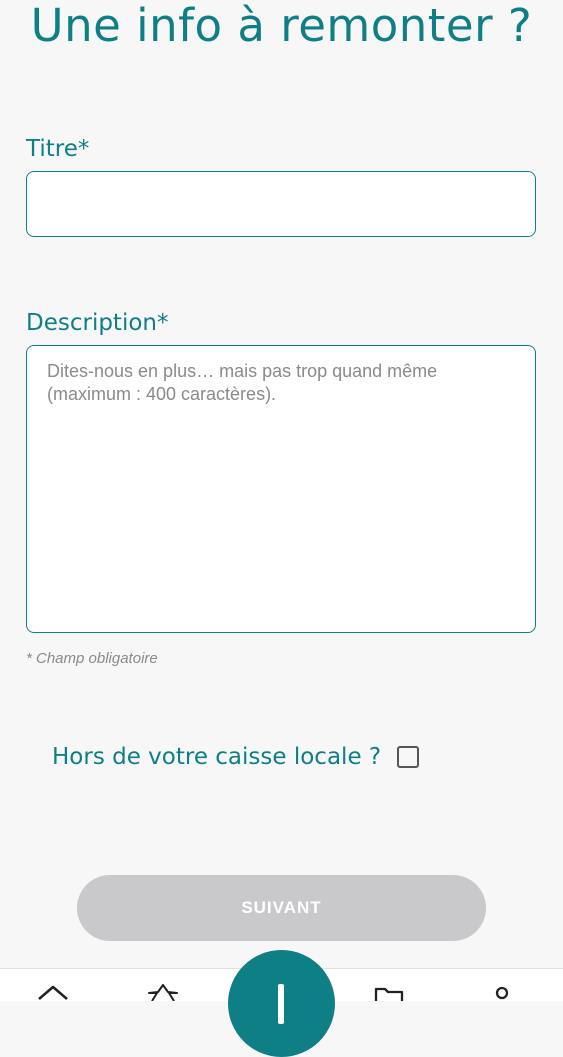 This screenshot has width=563, height=1057. Describe the element at coordinates (281, 204) in the screenshot. I see `title-input` at that location.